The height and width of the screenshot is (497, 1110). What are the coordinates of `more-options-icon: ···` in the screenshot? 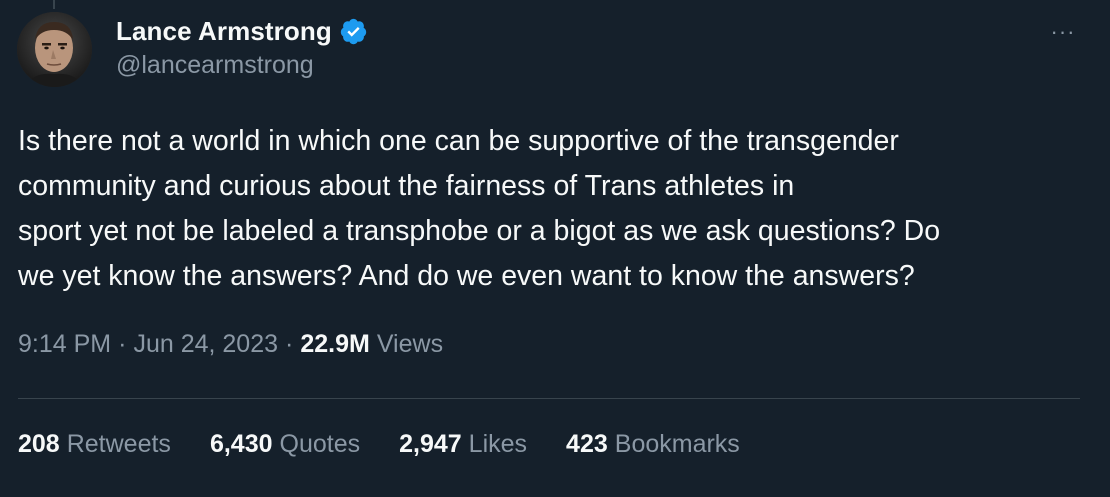 It's located at (1063, 31).